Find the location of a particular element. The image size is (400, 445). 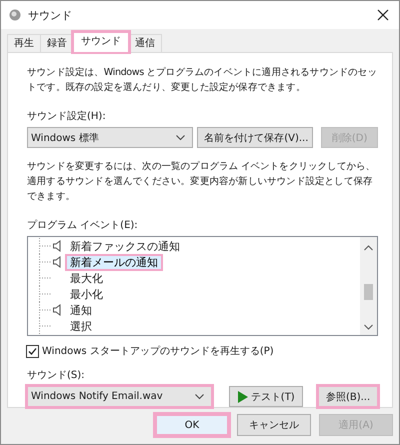

checkbox-label: Windows スタートアップのサウンドを再生する(P) is located at coordinates (158, 351).